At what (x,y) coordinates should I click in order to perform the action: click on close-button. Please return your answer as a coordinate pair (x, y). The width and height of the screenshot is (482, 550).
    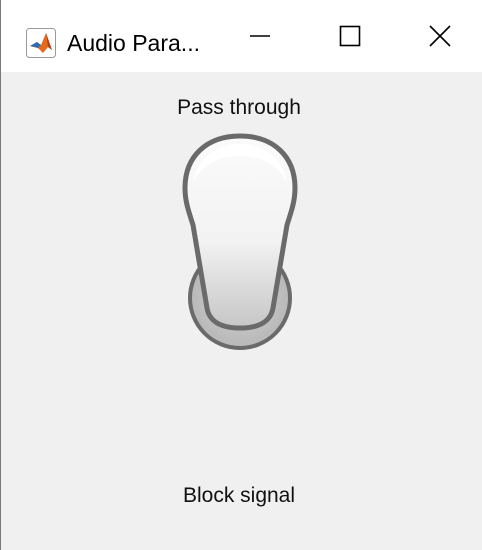
    Looking at the image, I should click on (438, 36).